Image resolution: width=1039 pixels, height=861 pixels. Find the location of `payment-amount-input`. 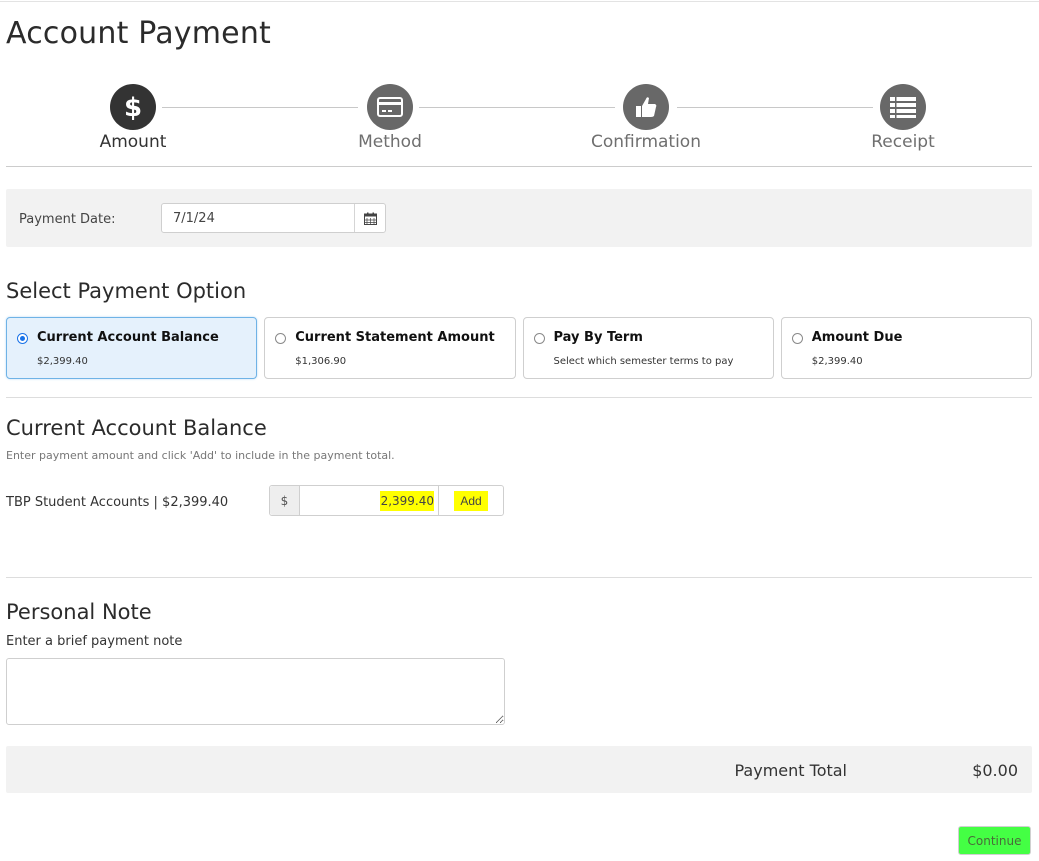

payment-amount-input is located at coordinates (369, 500).